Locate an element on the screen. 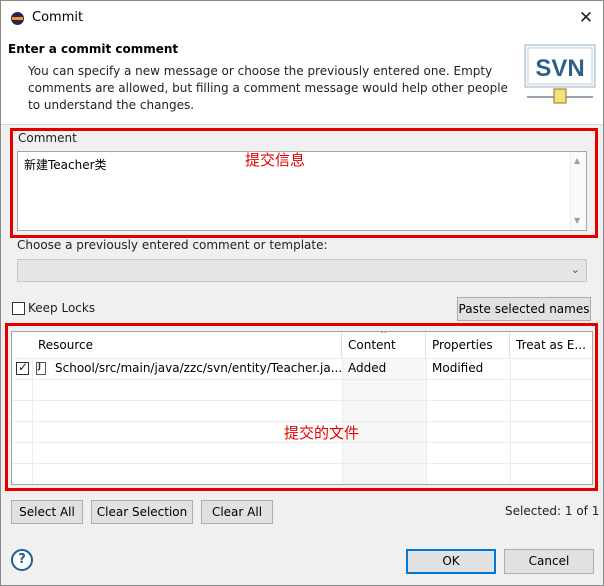 Image resolution: width=604 pixels, height=586 pixels. comment-scrollbar: ▲ ▼ is located at coordinates (578, 191).